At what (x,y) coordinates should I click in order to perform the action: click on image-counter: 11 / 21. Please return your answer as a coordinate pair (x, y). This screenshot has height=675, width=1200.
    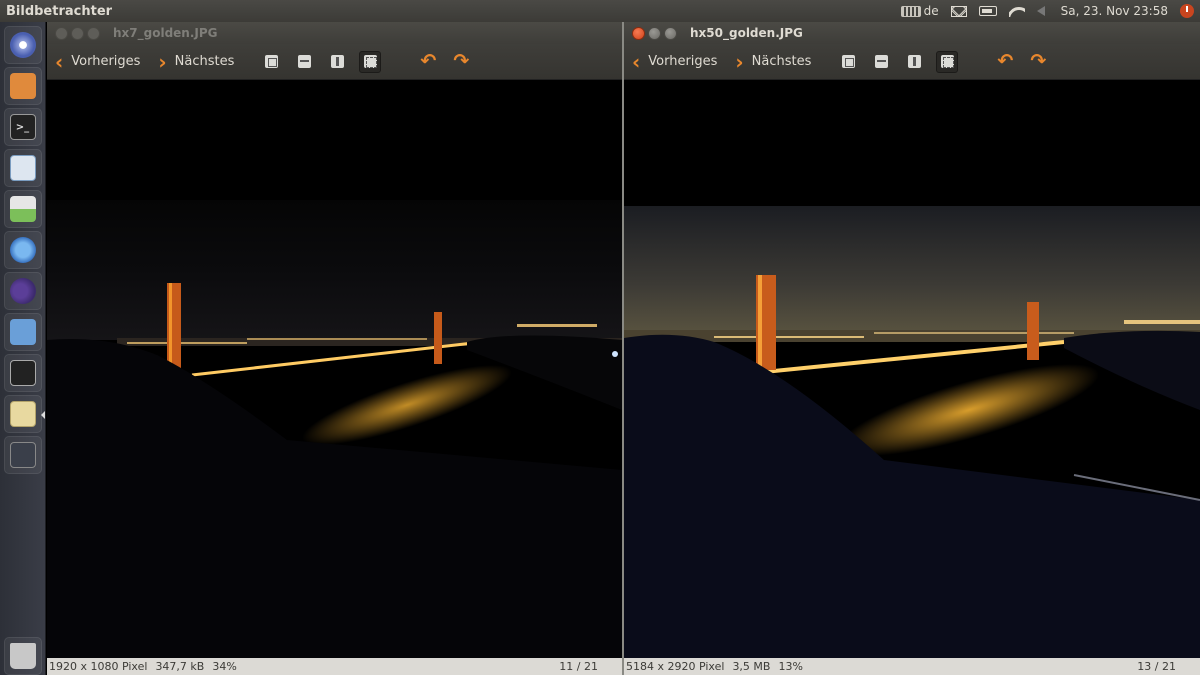
    Looking at the image, I should click on (578, 666).